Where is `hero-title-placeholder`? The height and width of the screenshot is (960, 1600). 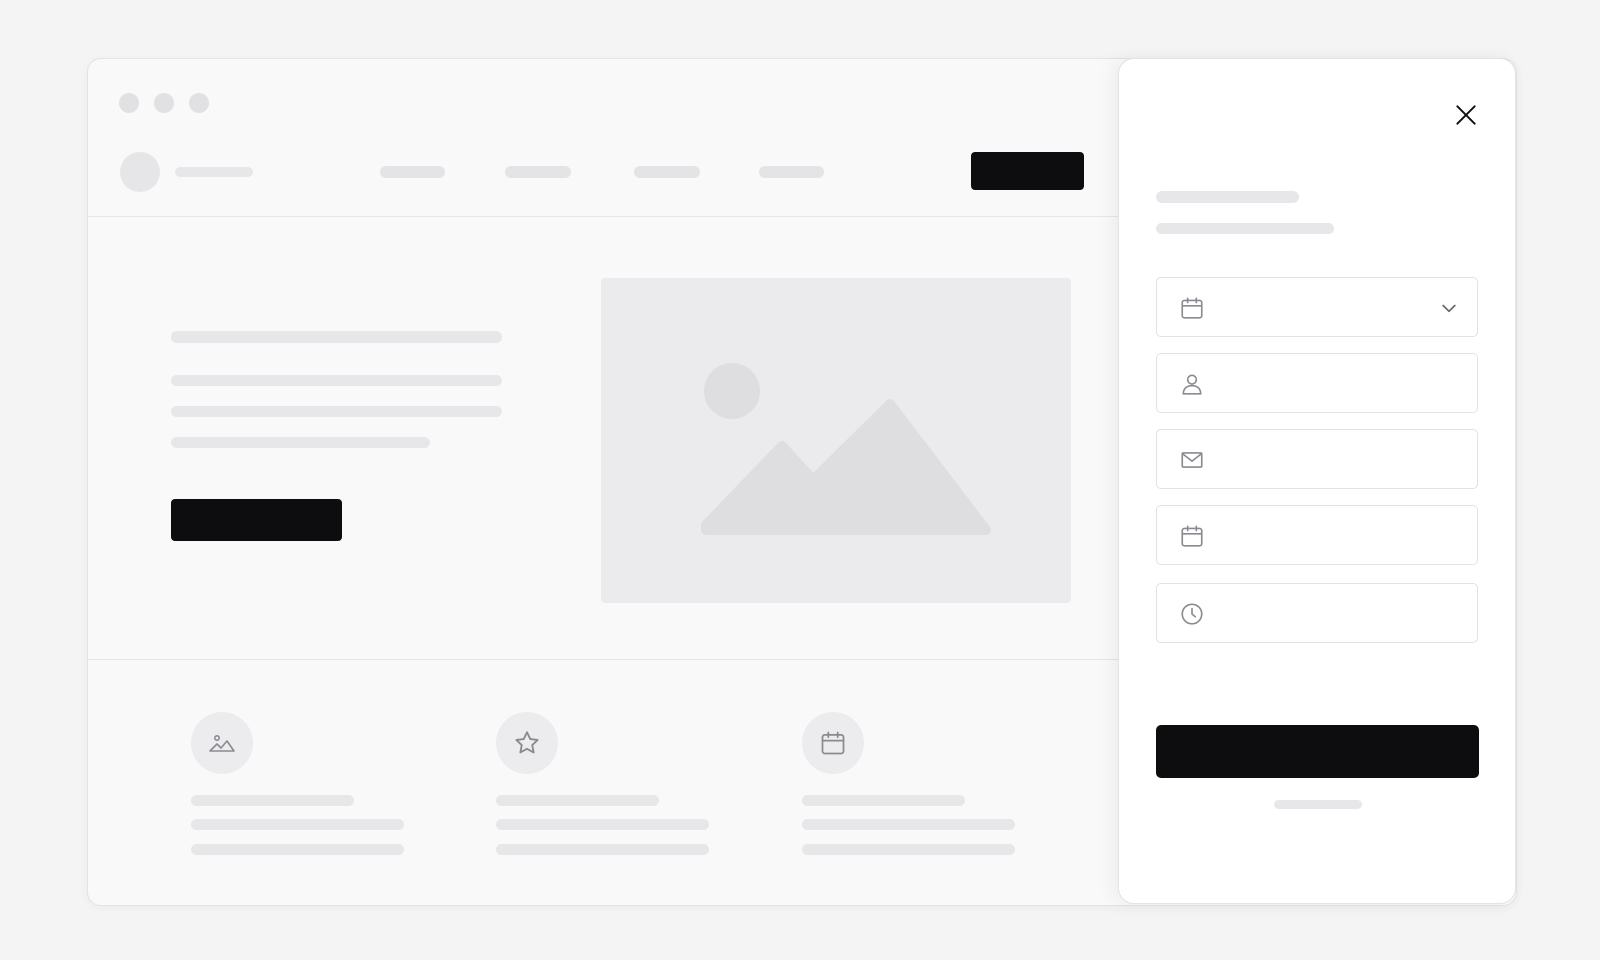
hero-title-placeholder is located at coordinates (336, 337).